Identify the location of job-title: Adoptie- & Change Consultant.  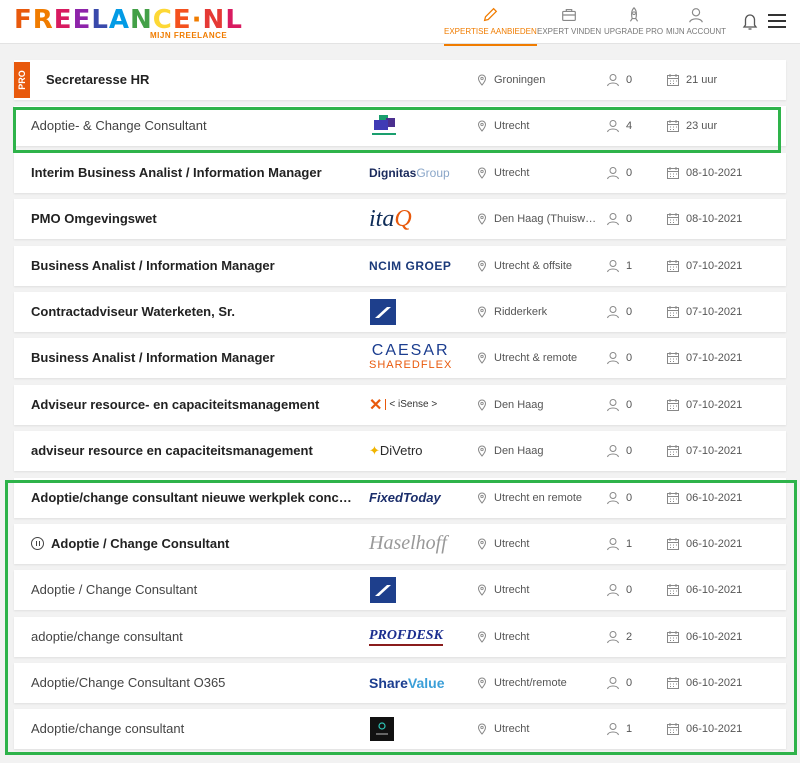
(193, 126).